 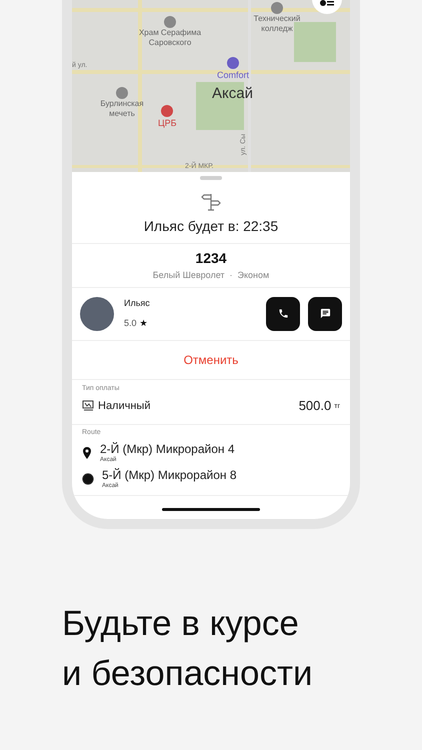 What do you see at coordinates (170, 38) in the screenshot?
I see `map-label: Храм Серафима Саровского` at bounding box center [170, 38].